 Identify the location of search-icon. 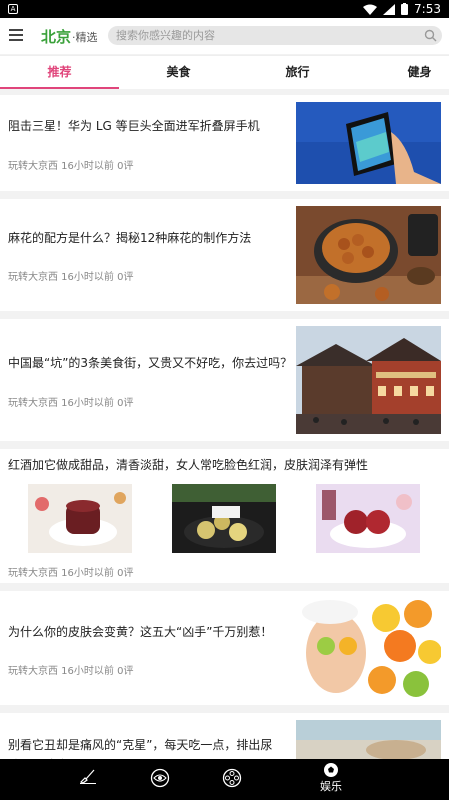
(430, 35).